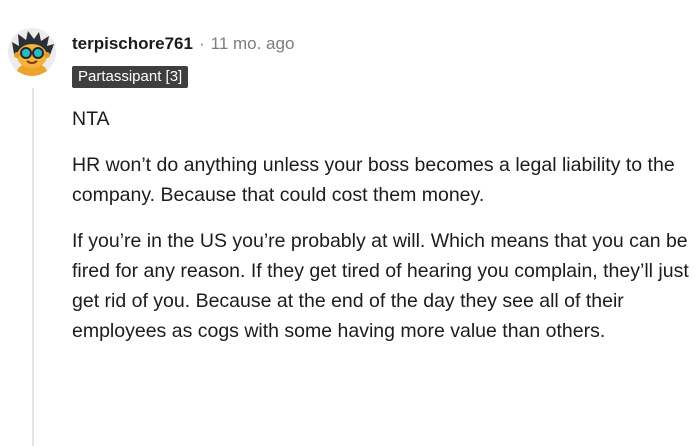 The image size is (700, 446). Describe the element at coordinates (91, 119) in the screenshot. I see `comment-paragraph: NTA` at that location.